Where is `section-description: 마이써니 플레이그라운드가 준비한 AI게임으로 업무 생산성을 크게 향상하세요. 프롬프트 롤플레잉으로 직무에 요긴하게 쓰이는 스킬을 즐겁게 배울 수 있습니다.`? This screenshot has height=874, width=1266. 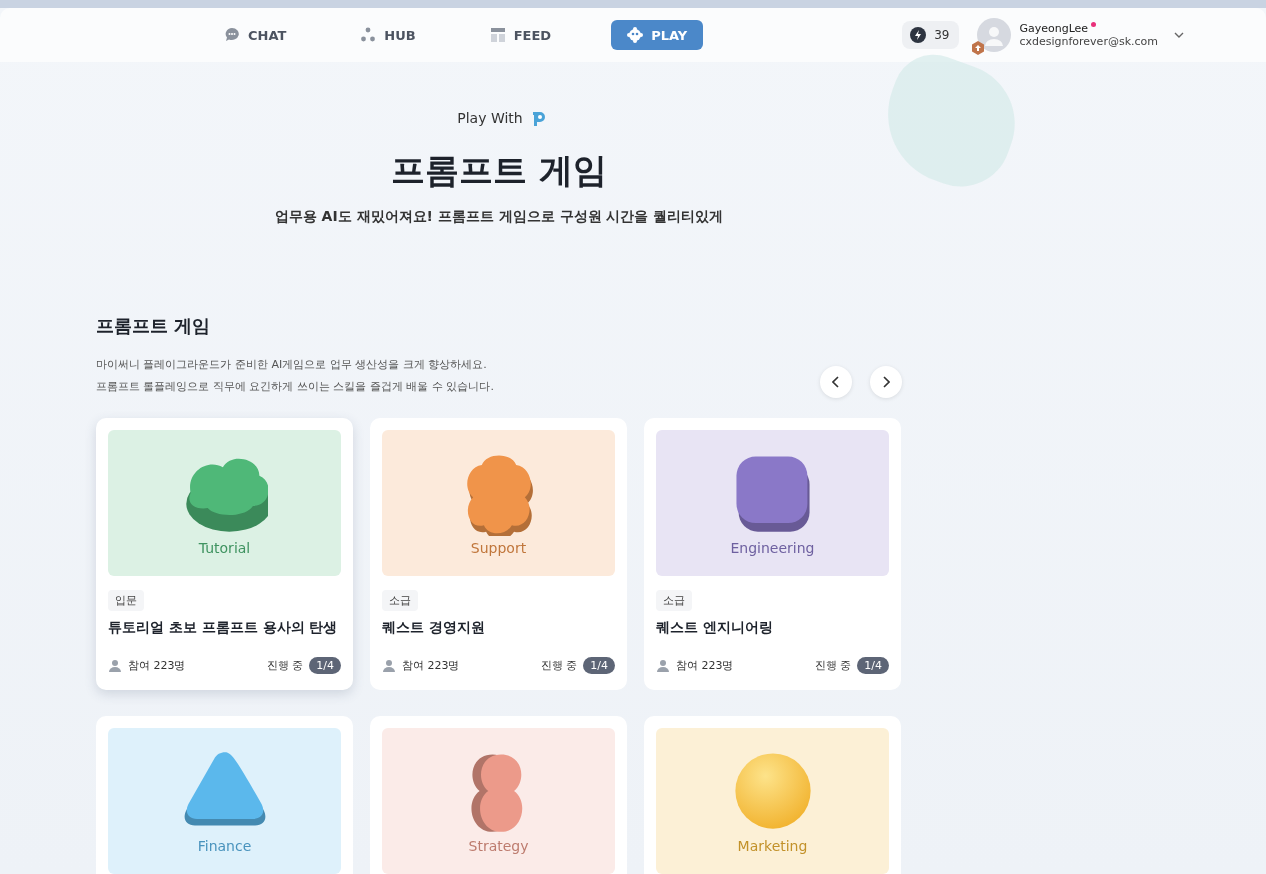
section-description: 마이써니 플레이그라운드가 준비한 AI게임으로 업무 생산성을 크게 향상하세요. 프롬프트 롤플레잉으로 직무에 요긴하게 쓰이는 스킬을 즐겁게 배울 수 있습니다. is located at coordinates (295, 376).